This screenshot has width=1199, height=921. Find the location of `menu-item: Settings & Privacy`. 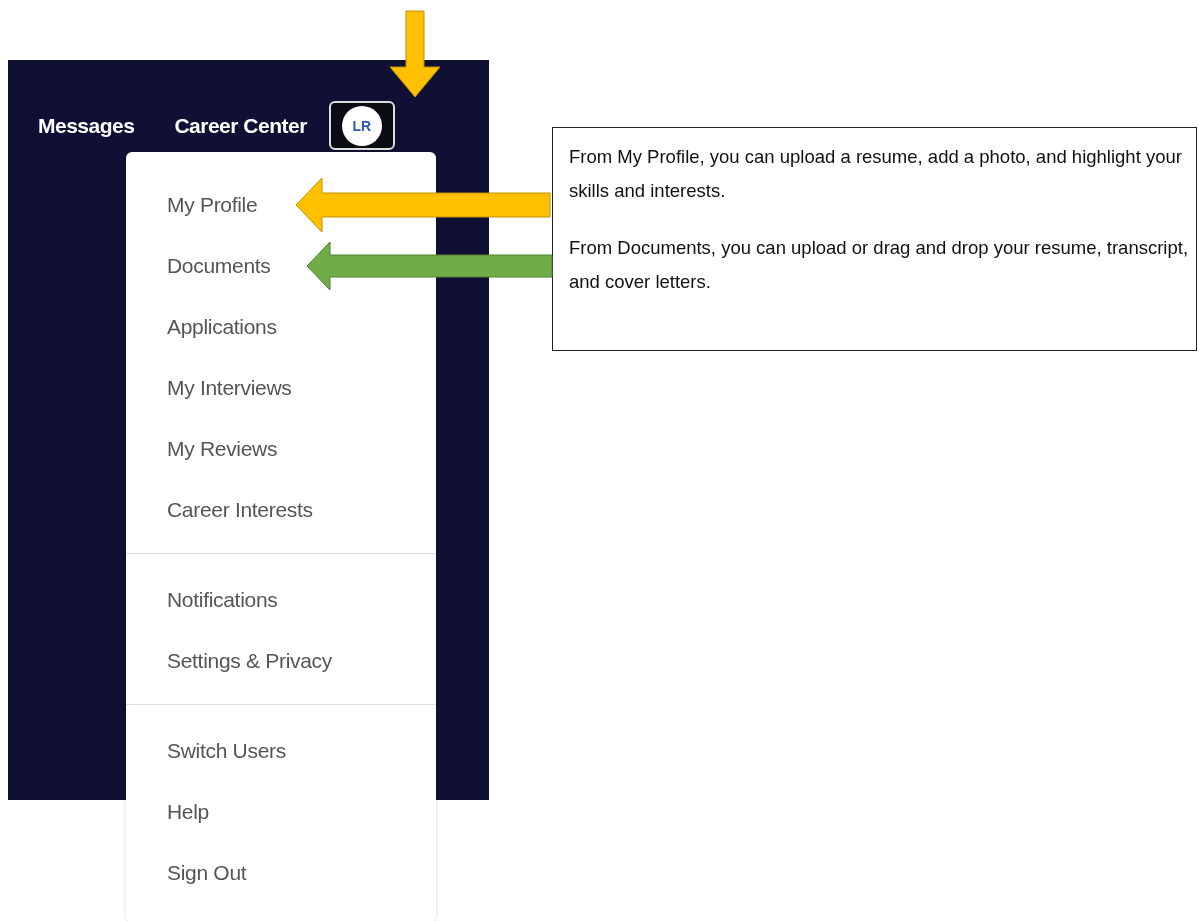

menu-item: Settings & Privacy is located at coordinates (281, 660).